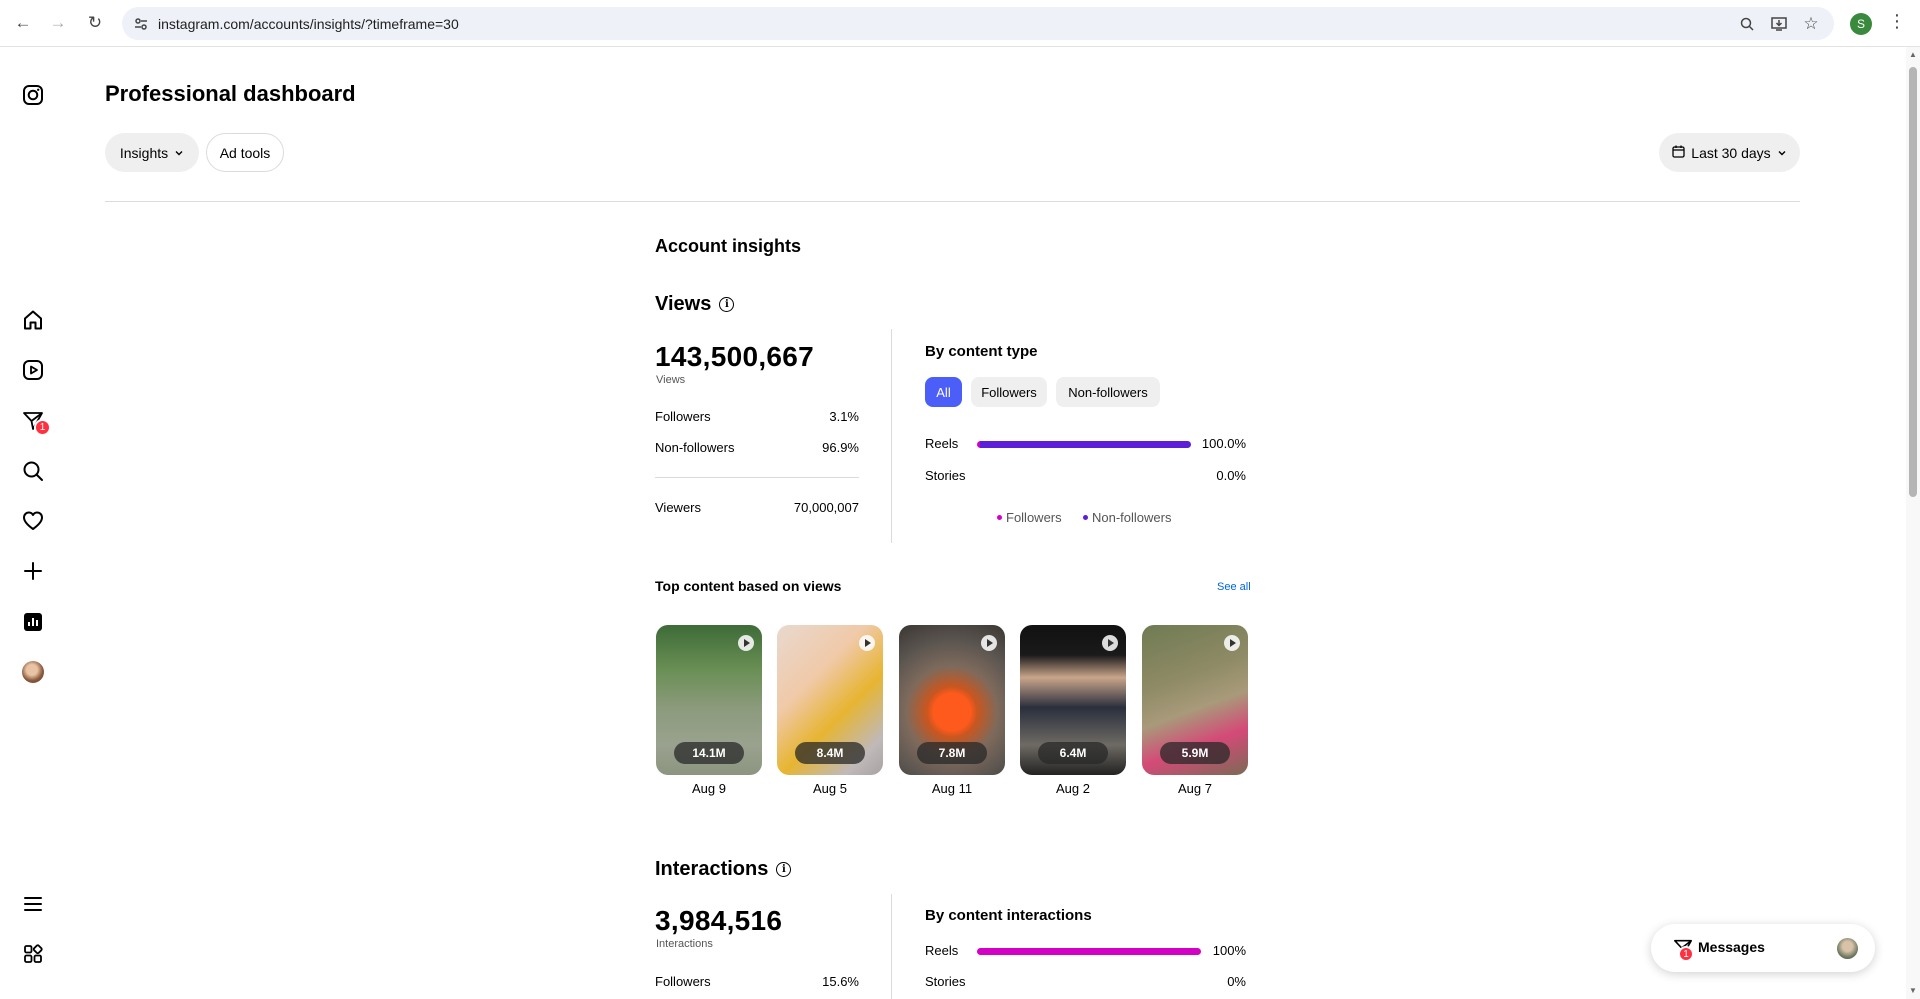 The height and width of the screenshot is (999, 1920). What do you see at coordinates (1132, 517) in the screenshot?
I see `legend-label: Non-followers` at bounding box center [1132, 517].